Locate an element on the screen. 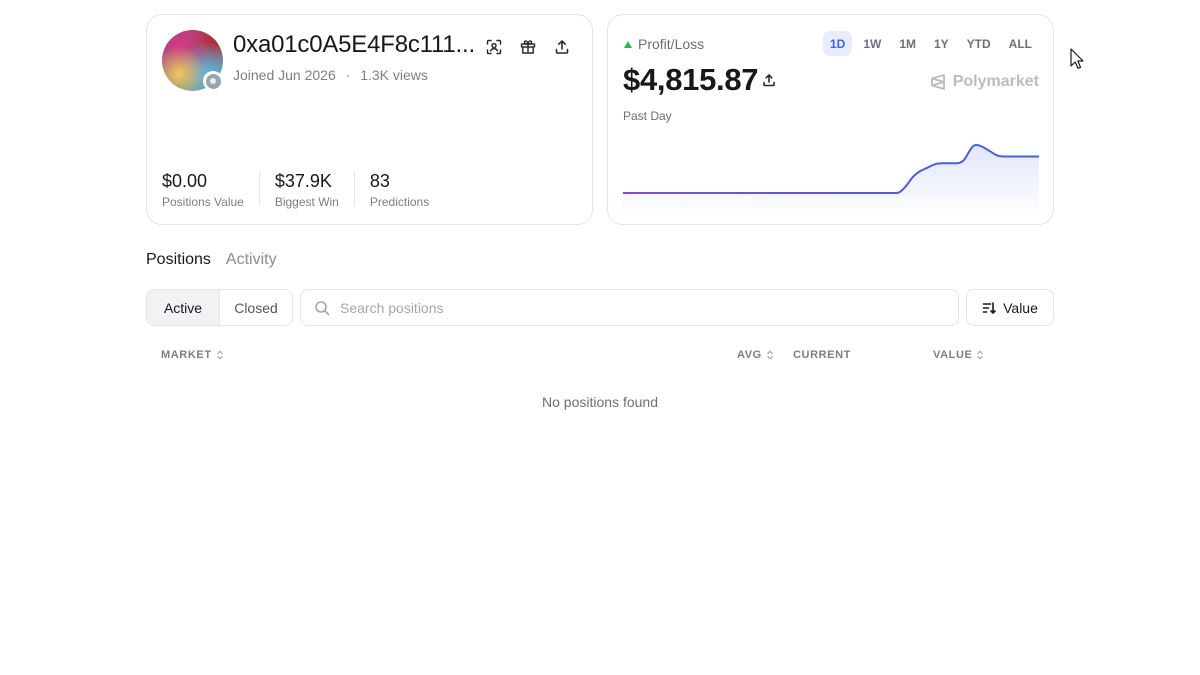  stat-value: 83 is located at coordinates (379, 181).